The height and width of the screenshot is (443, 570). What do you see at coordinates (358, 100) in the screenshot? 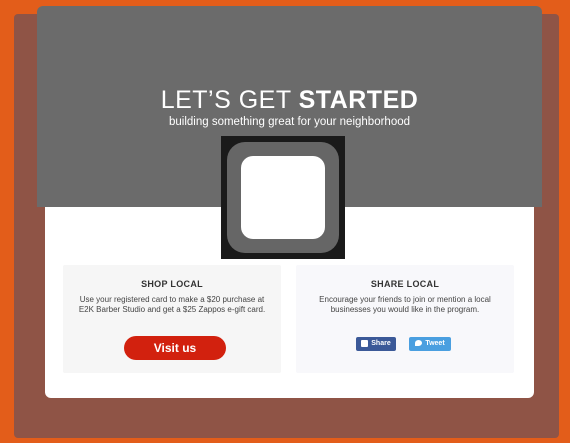
I see `hero-title-bold: STARTED` at bounding box center [358, 100].